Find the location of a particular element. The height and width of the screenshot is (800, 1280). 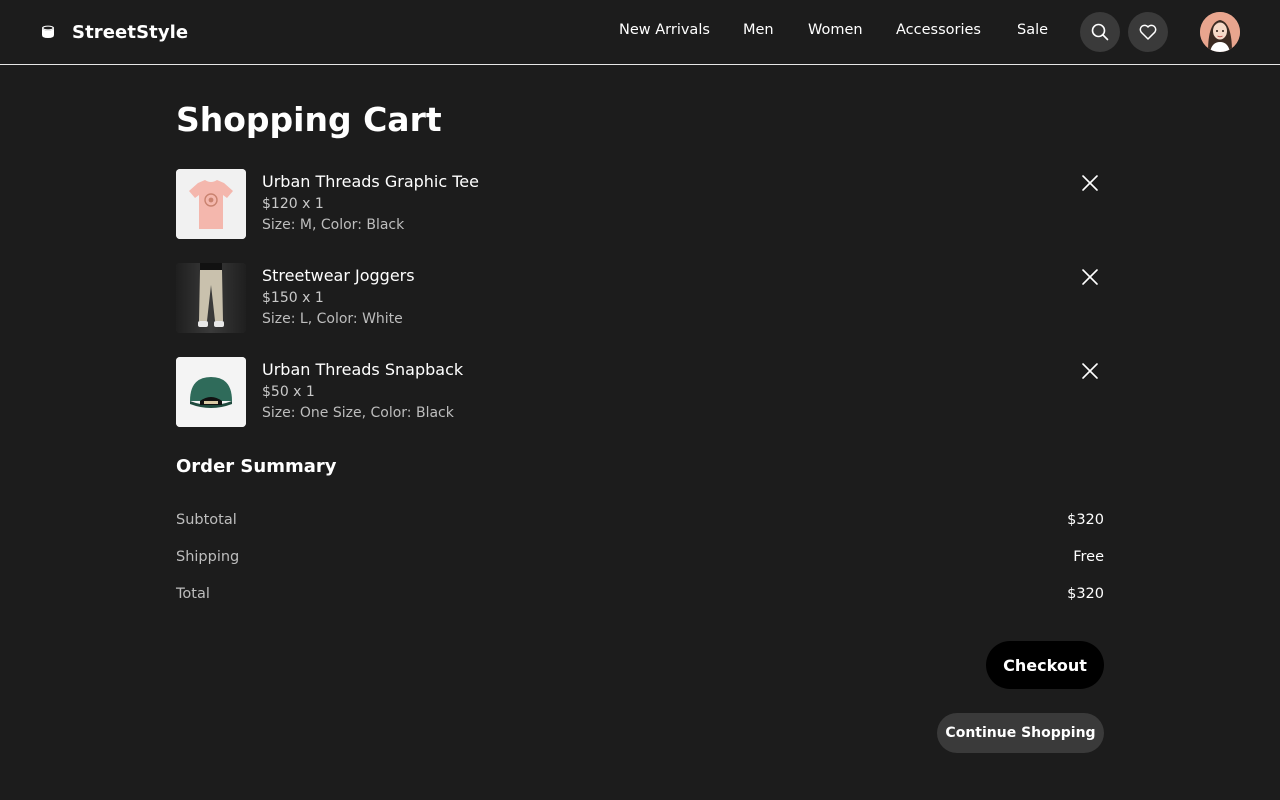

avatar is located at coordinates (1220, 32).